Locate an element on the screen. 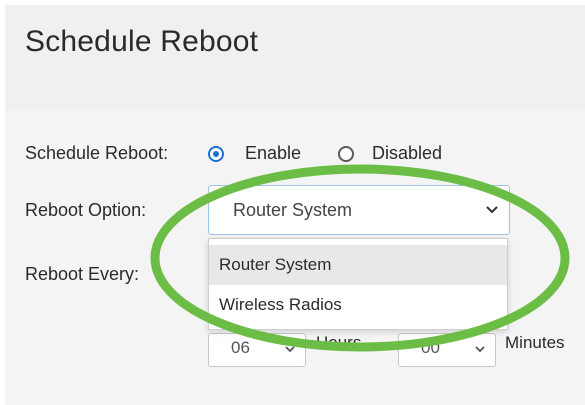 The image size is (585, 405). minutes-unit-label: Minutes is located at coordinates (535, 342).